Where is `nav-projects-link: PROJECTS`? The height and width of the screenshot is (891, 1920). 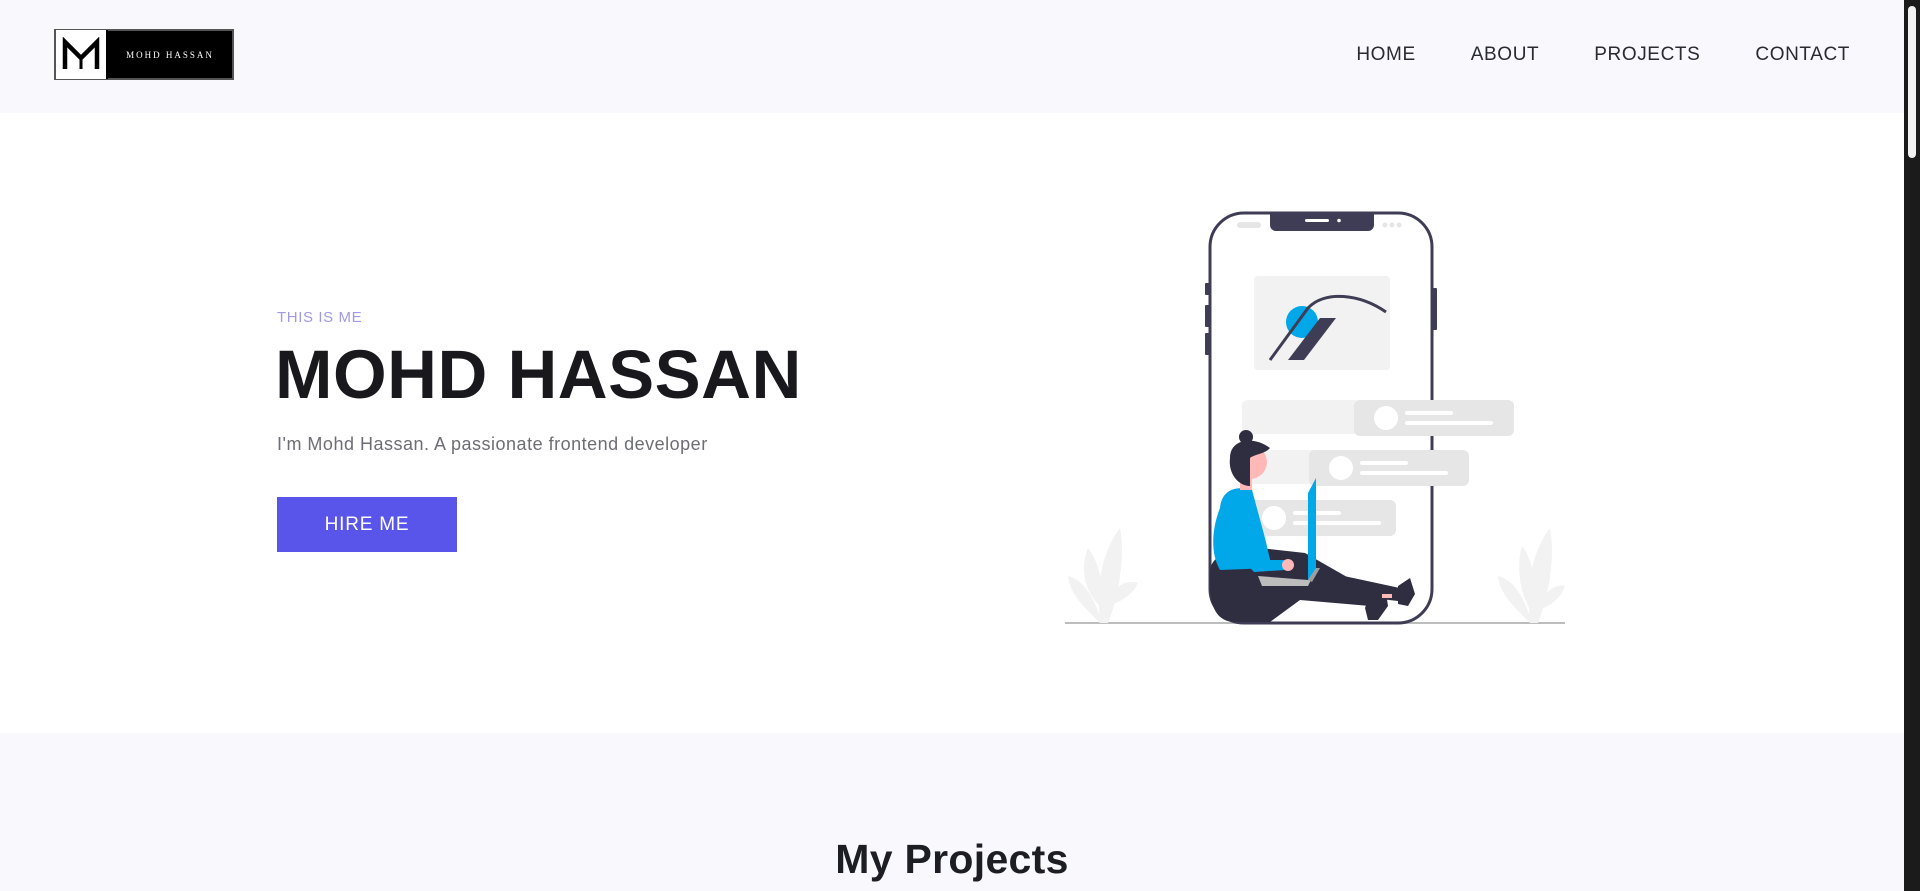 nav-projects-link: PROJECTS is located at coordinates (1647, 55).